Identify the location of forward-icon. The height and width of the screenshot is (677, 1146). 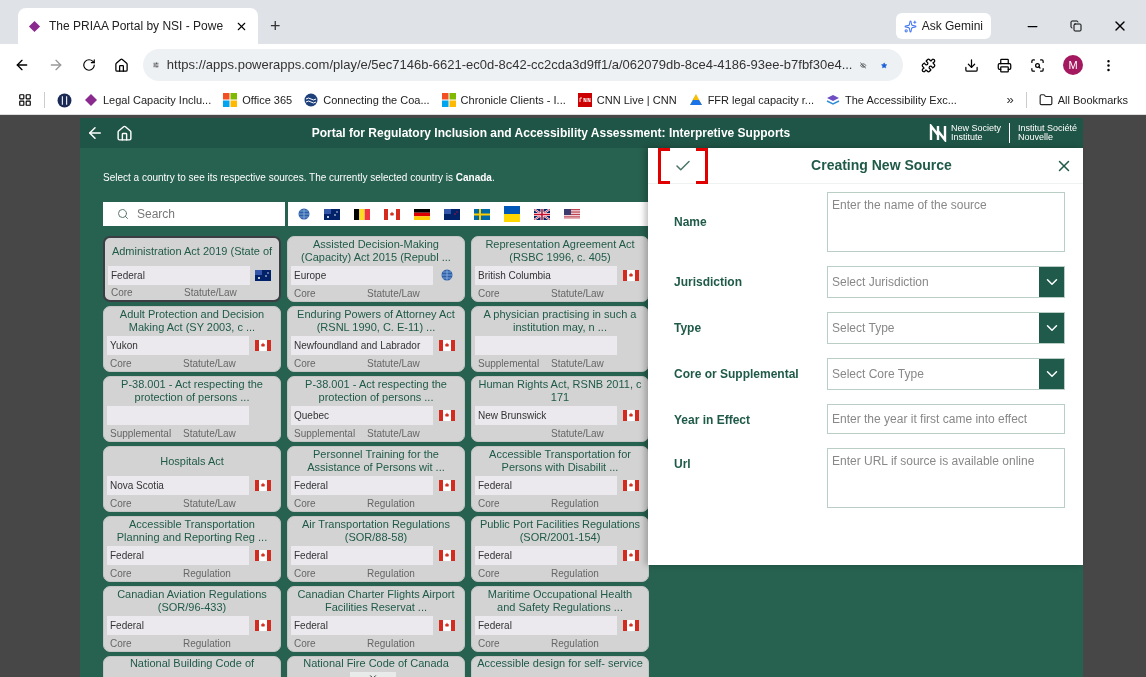
(56, 65).